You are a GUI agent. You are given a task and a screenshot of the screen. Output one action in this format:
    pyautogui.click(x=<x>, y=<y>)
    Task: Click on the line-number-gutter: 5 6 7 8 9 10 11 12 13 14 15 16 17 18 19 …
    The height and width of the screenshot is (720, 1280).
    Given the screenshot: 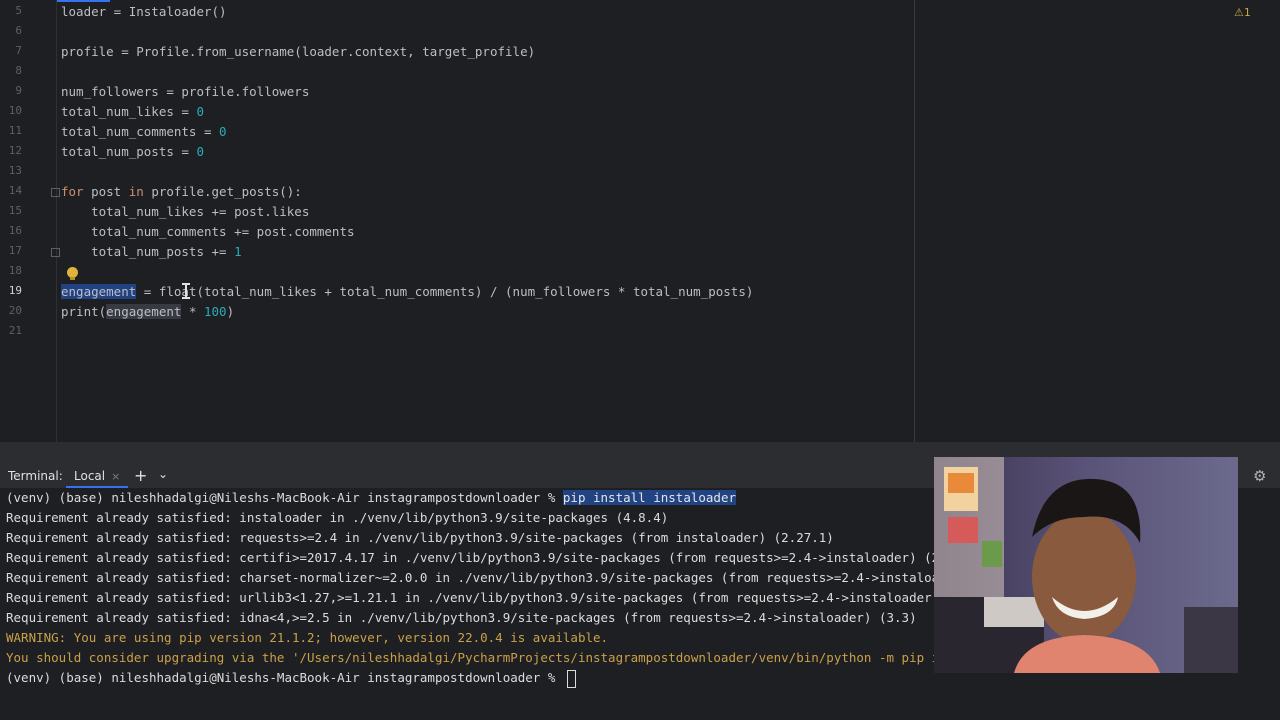 What is the action you would take?
    pyautogui.click(x=28, y=221)
    